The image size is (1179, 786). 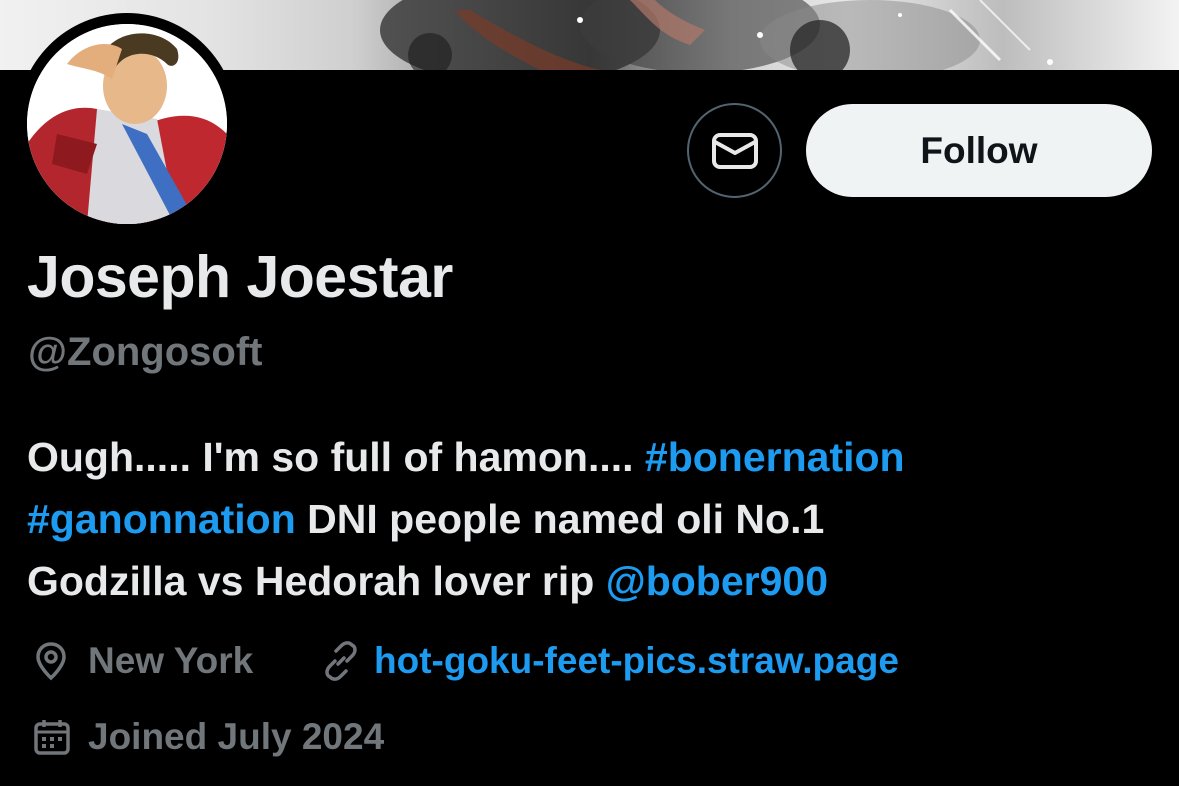 What do you see at coordinates (316, 581) in the screenshot?
I see `bio-text: Godzilla vs Hedorah lover rip` at bounding box center [316, 581].